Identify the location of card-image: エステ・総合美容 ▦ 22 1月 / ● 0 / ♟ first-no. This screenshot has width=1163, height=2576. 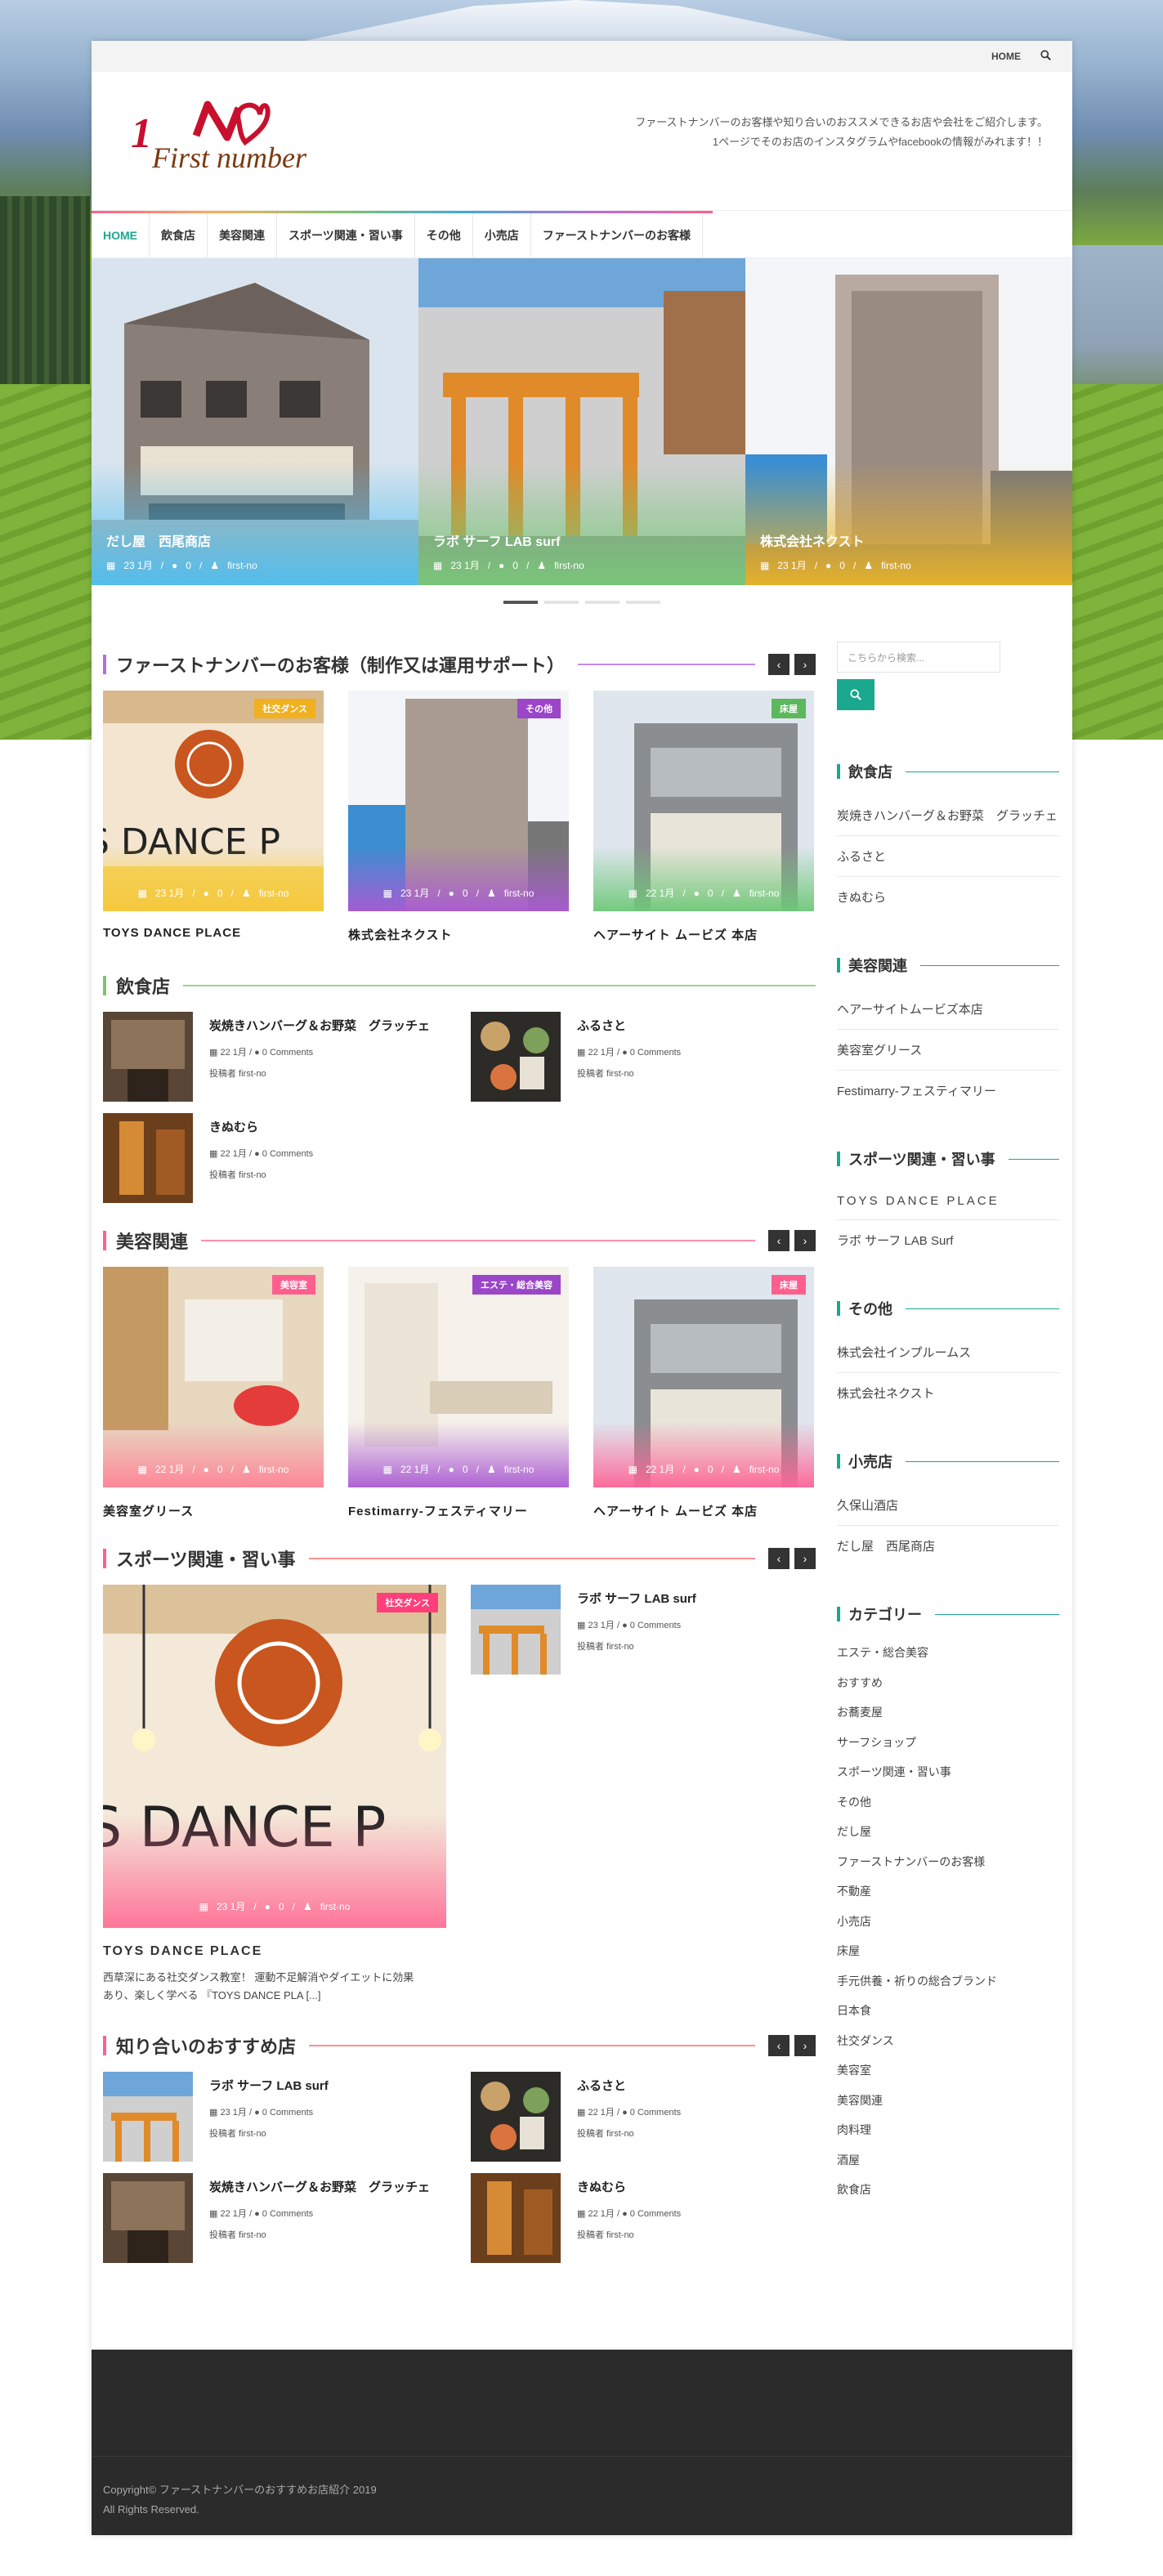
(459, 1377).